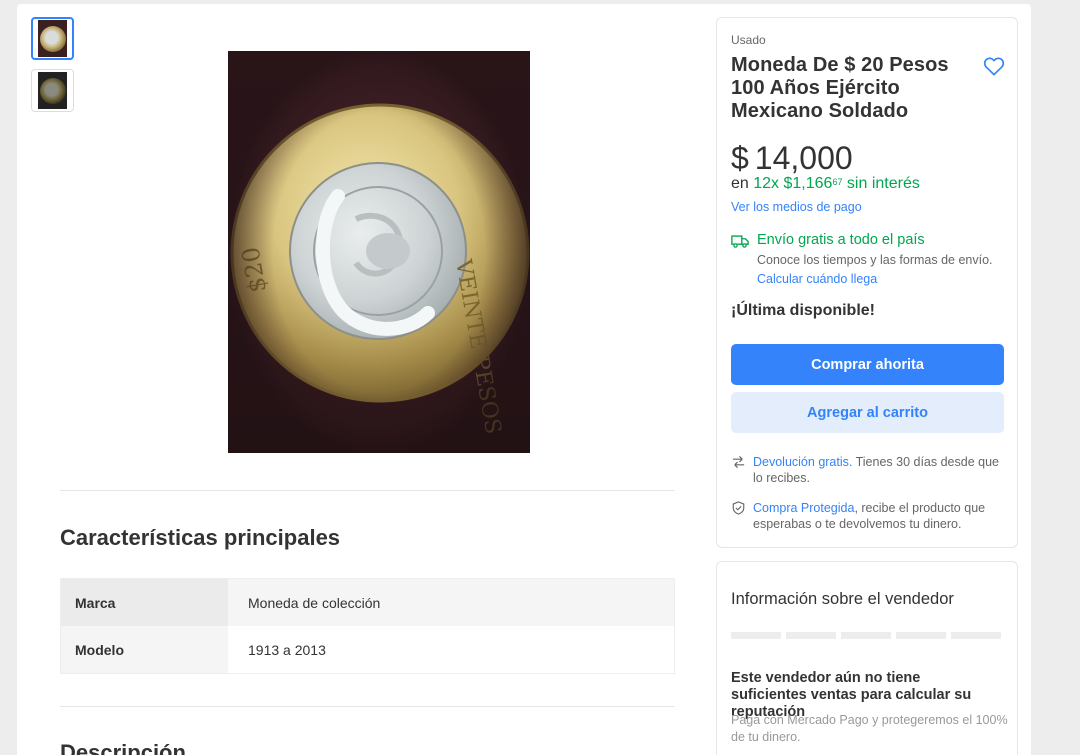 The width and height of the screenshot is (1080, 755). Describe the element at coordinates (803, 310) in the screenshot. I see `stock-notice: ¡Última disponible!` at that location.